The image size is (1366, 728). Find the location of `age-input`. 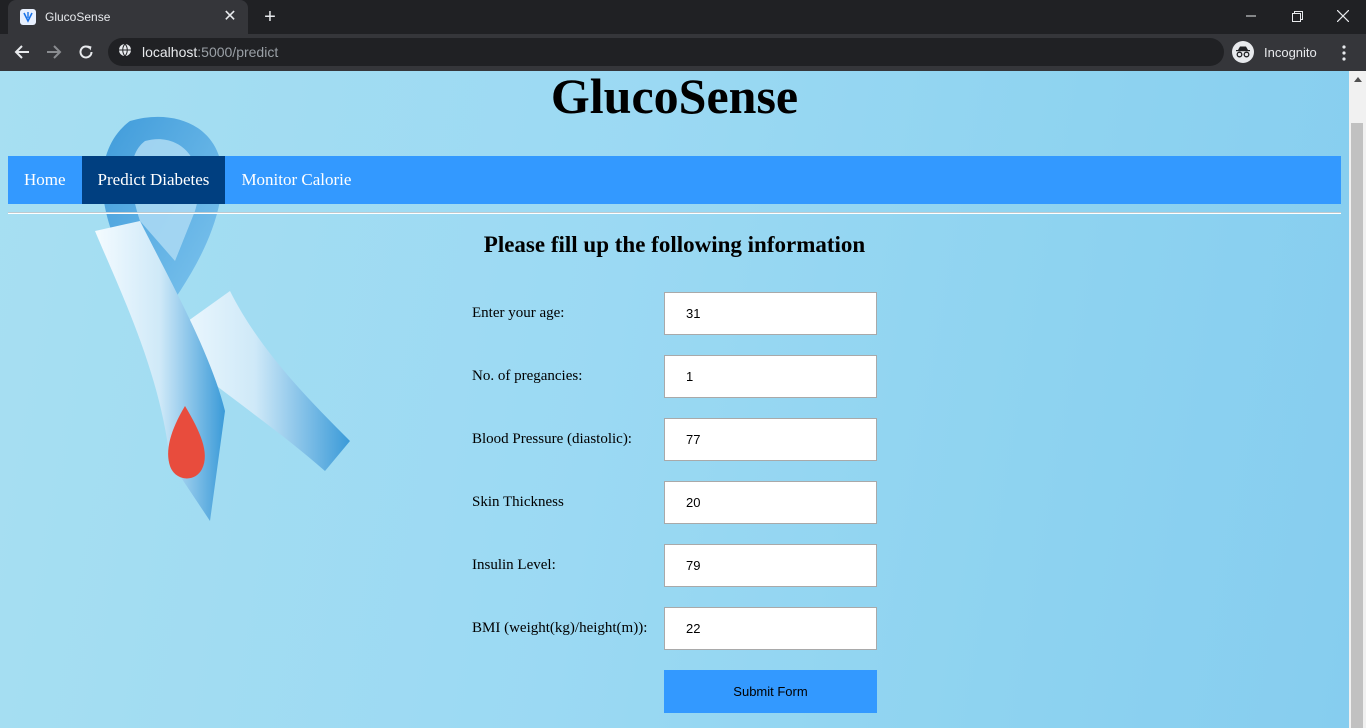

age-input is located at coordinates (770, 313).